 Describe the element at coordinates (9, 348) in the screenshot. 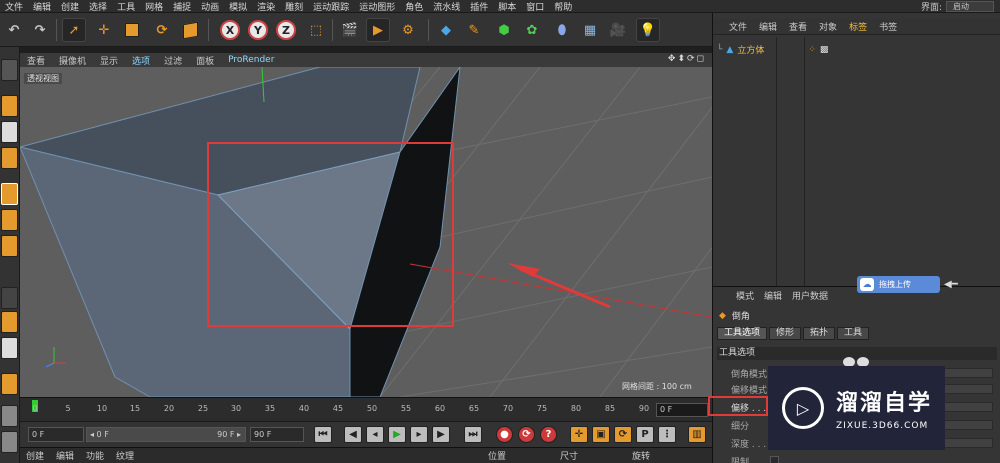

I see `snap-icon` at that location.